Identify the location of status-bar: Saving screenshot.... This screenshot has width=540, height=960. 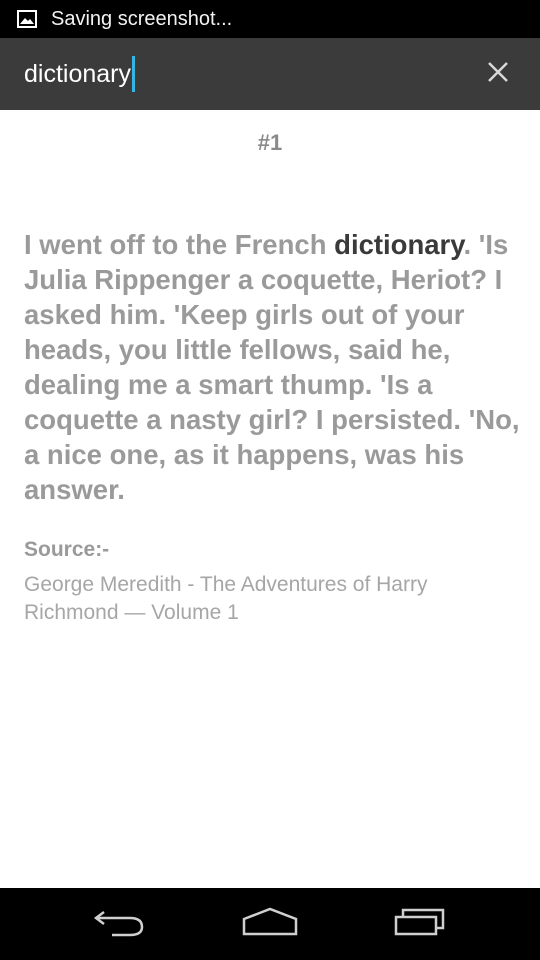
(270, 19).